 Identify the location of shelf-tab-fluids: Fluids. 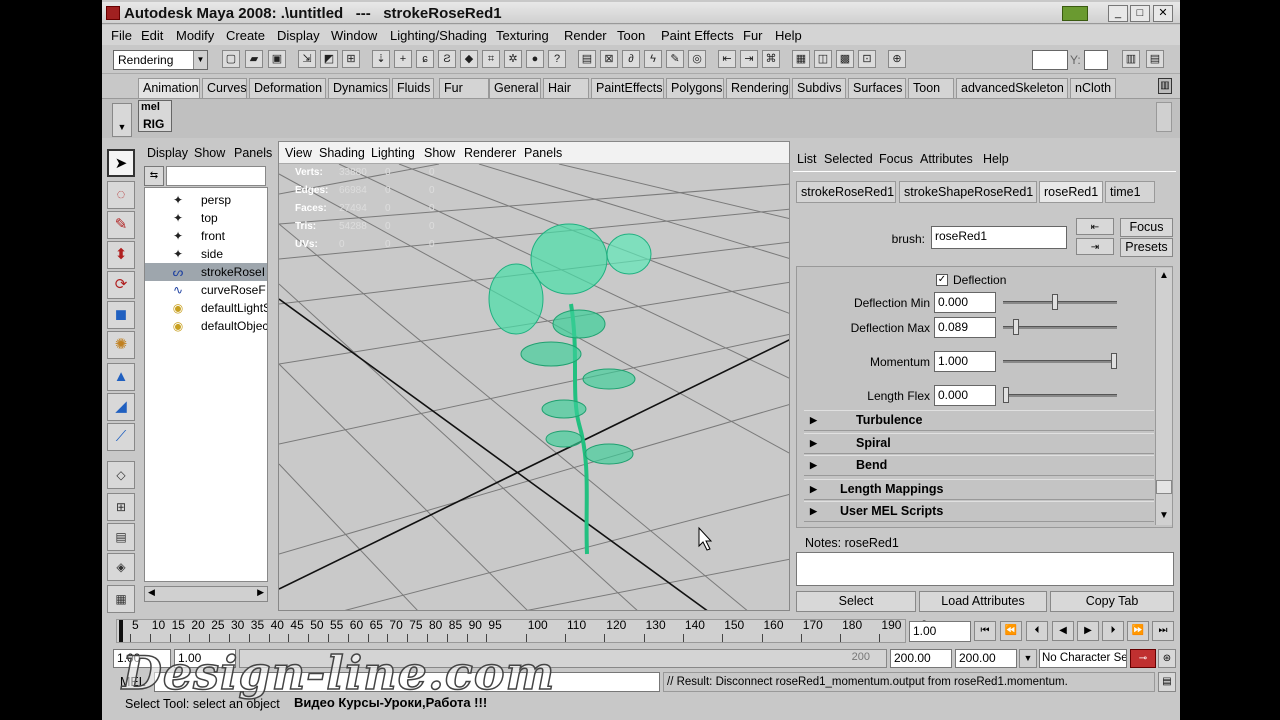
(413, 88).